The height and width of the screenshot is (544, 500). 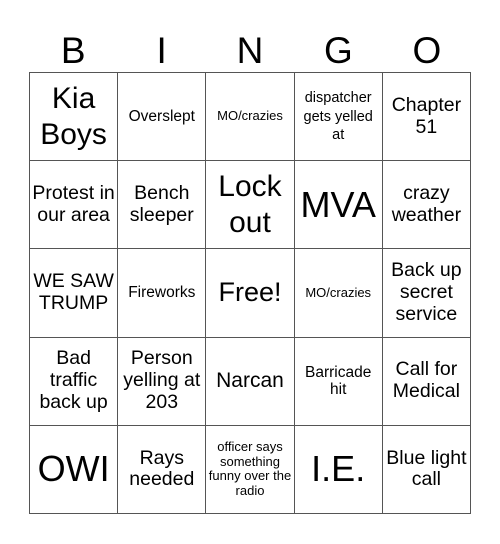 What do you see at coordinates (74, 293) in the screenshot?
I see `bingo-cell: WE SAW TRUMP` at bounding box center [74, 293].